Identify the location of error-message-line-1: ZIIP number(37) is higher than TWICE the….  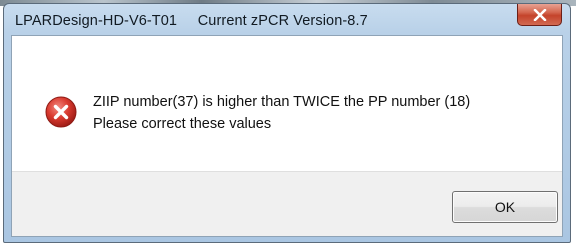
(282, 102).